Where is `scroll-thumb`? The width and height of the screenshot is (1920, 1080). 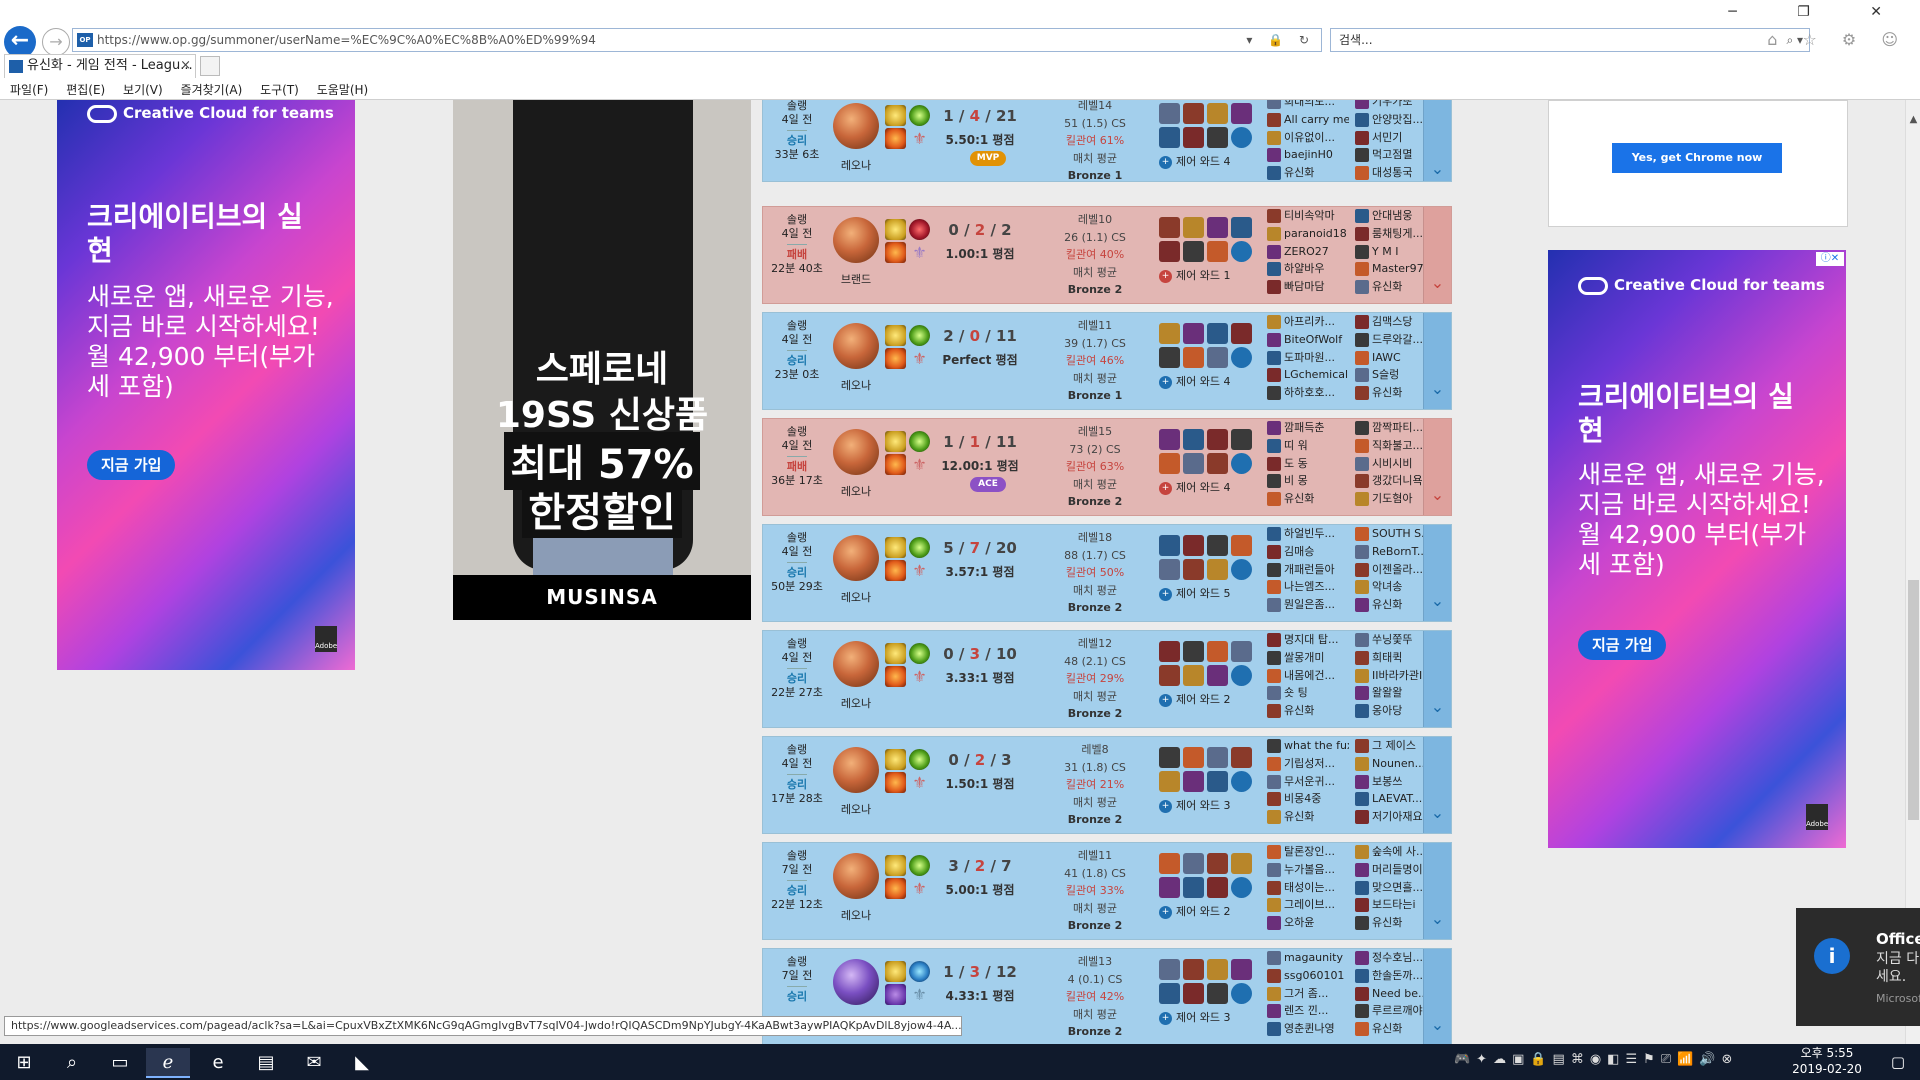 scroll-thumb is located at coordinates (1913, 700).